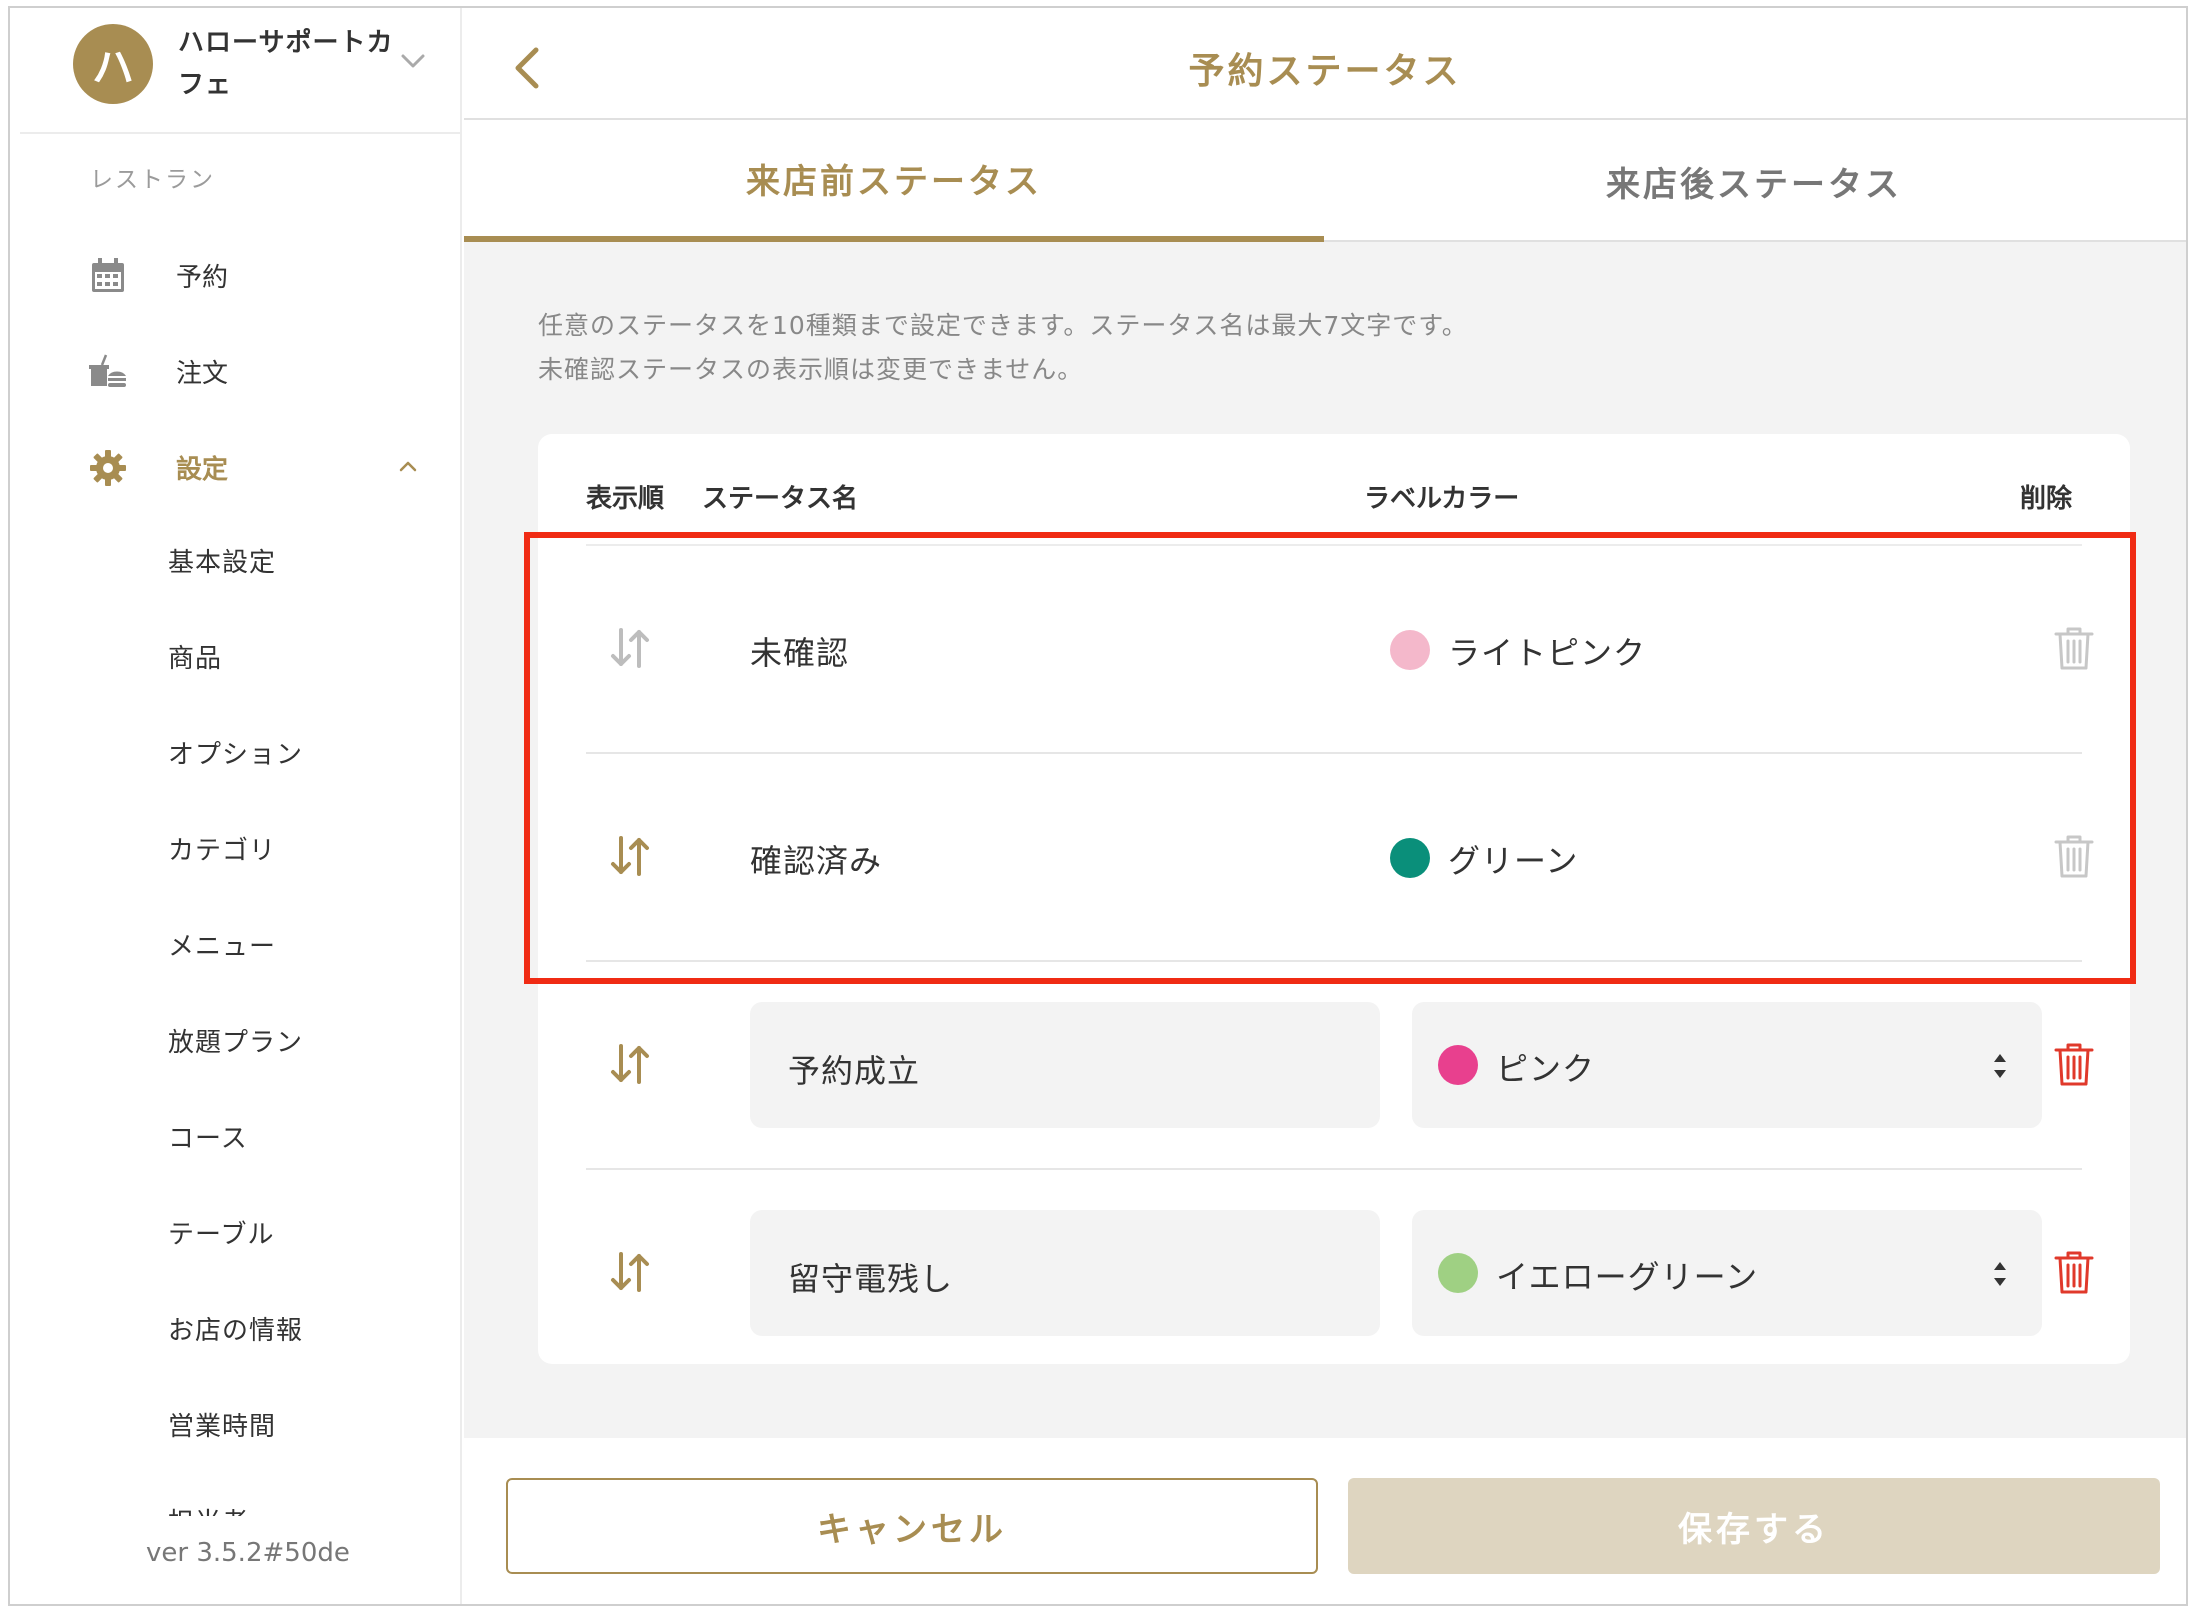 This screenshot has height=1612, width=2198. What do you see at coordinates (912, 1526) in the screenshot?
I see `cancel-button: キャンセル` at bounding box center [912, 1526].